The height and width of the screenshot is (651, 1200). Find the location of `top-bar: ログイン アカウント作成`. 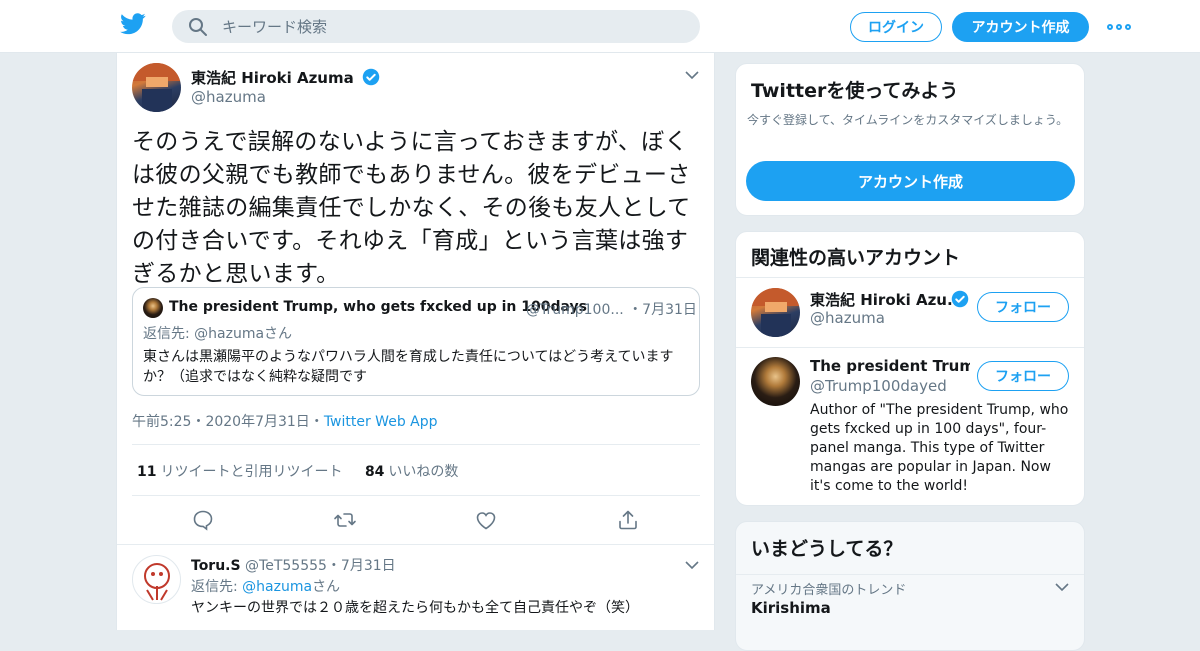

top-bar: ログイン アカウント作成 is located at coordinates (600, 26).